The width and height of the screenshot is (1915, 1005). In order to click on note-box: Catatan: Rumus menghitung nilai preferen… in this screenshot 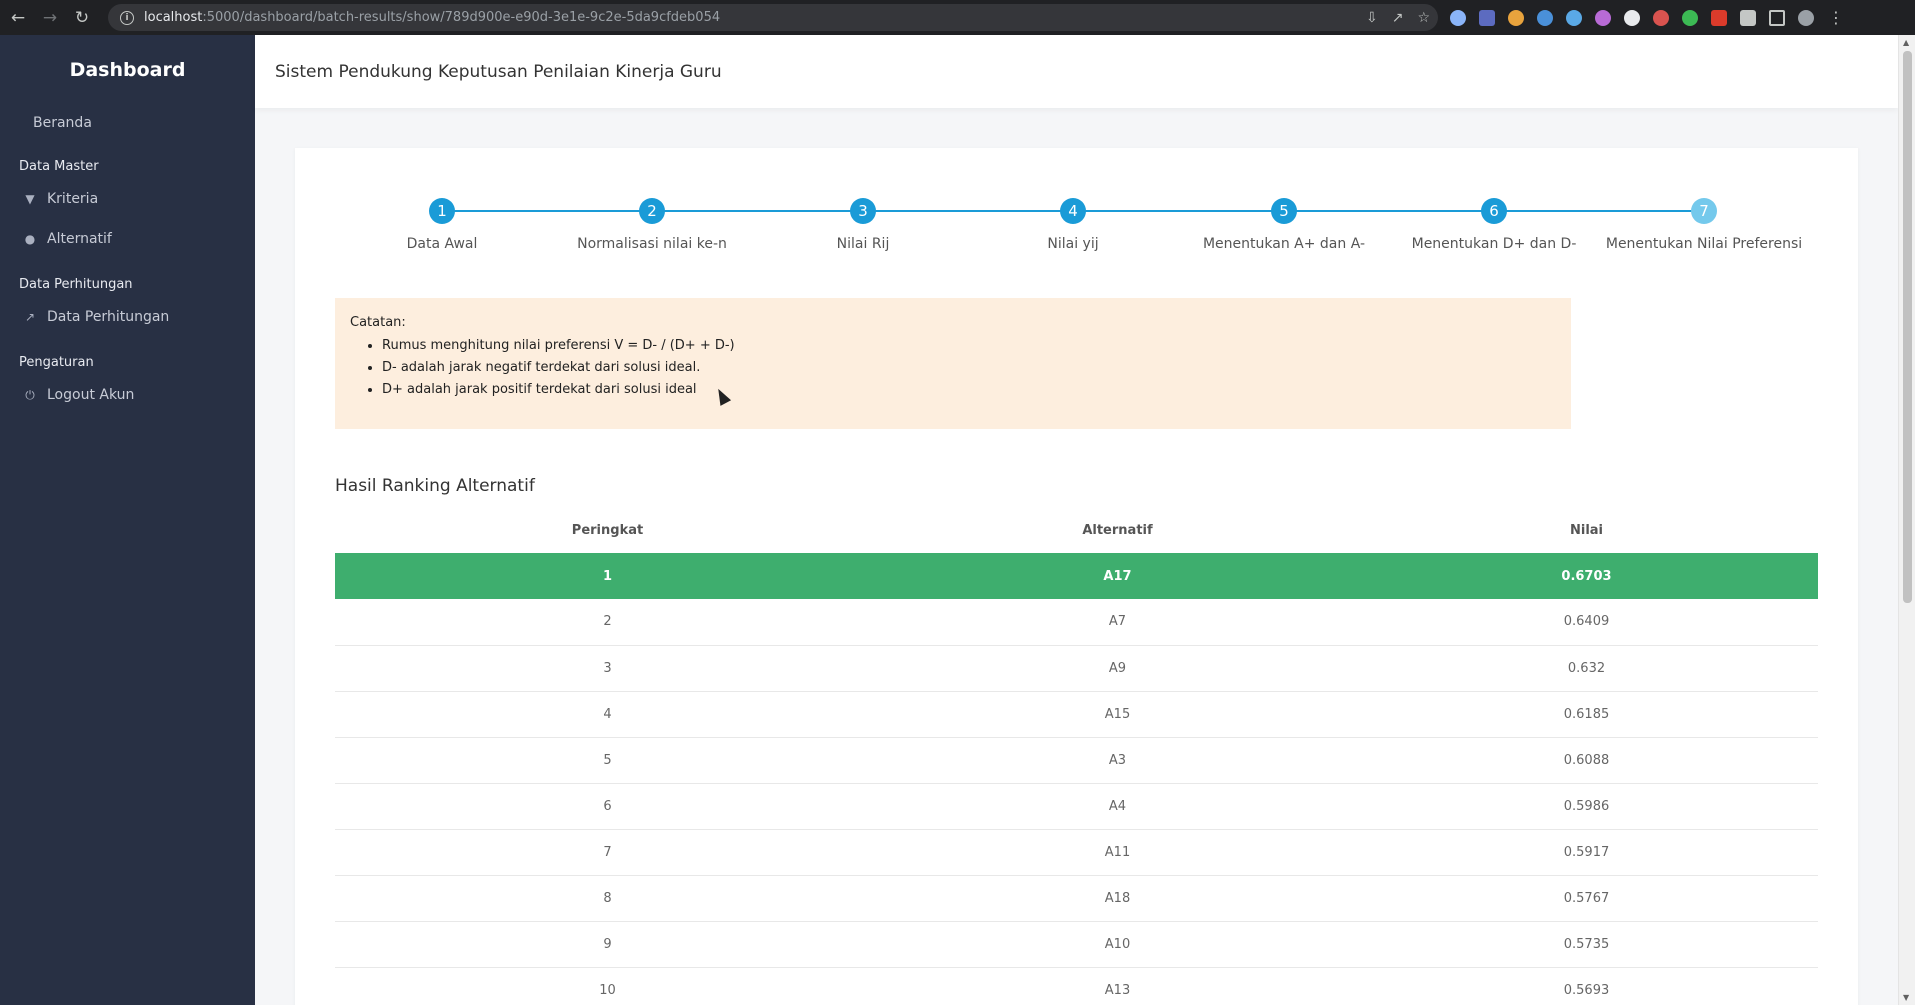, I will do `click(953, 363)`.